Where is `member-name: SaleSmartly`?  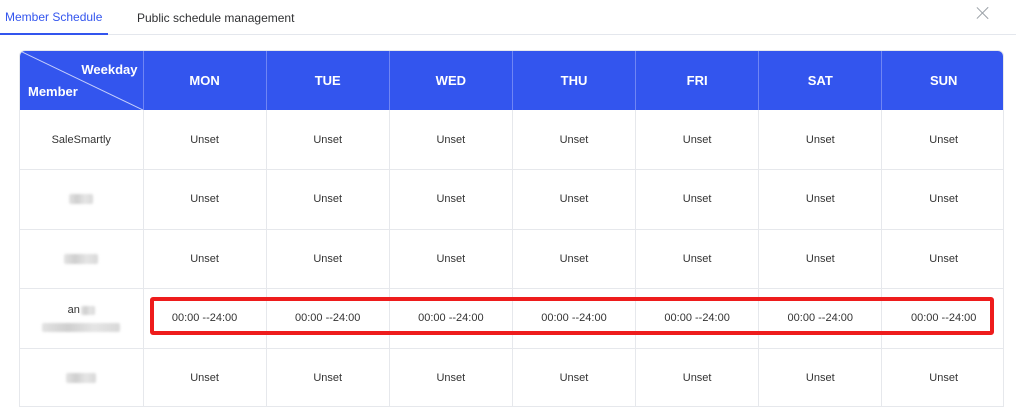 member-name: SaleSmartly is located at coordinates (82, 140).